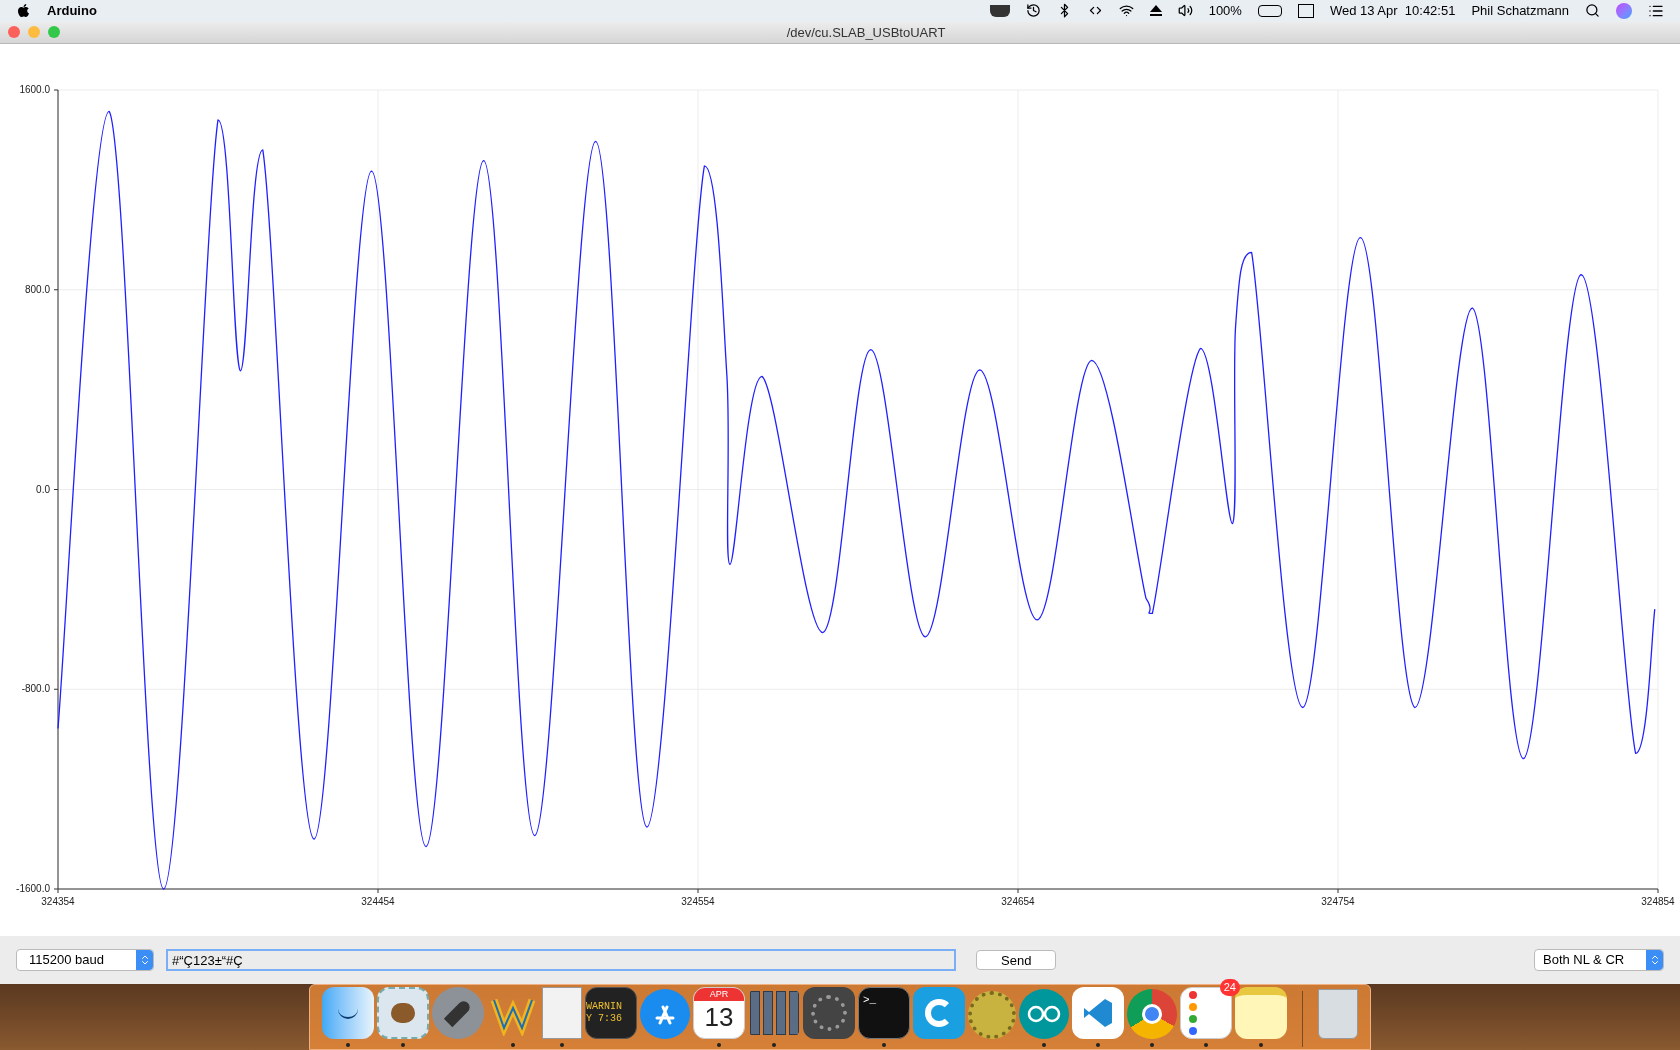 This screenshot has height=1050, width=1680. What do you see at coordinates (1152, 1014) in the screenshot?
I see `browser-icon` at bounding box center [1152, 1014].